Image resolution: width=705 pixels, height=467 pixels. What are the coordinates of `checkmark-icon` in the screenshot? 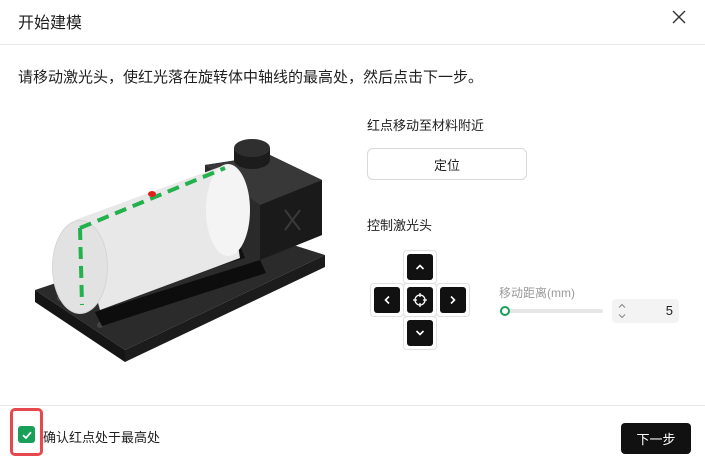 It's located at (26, 435).